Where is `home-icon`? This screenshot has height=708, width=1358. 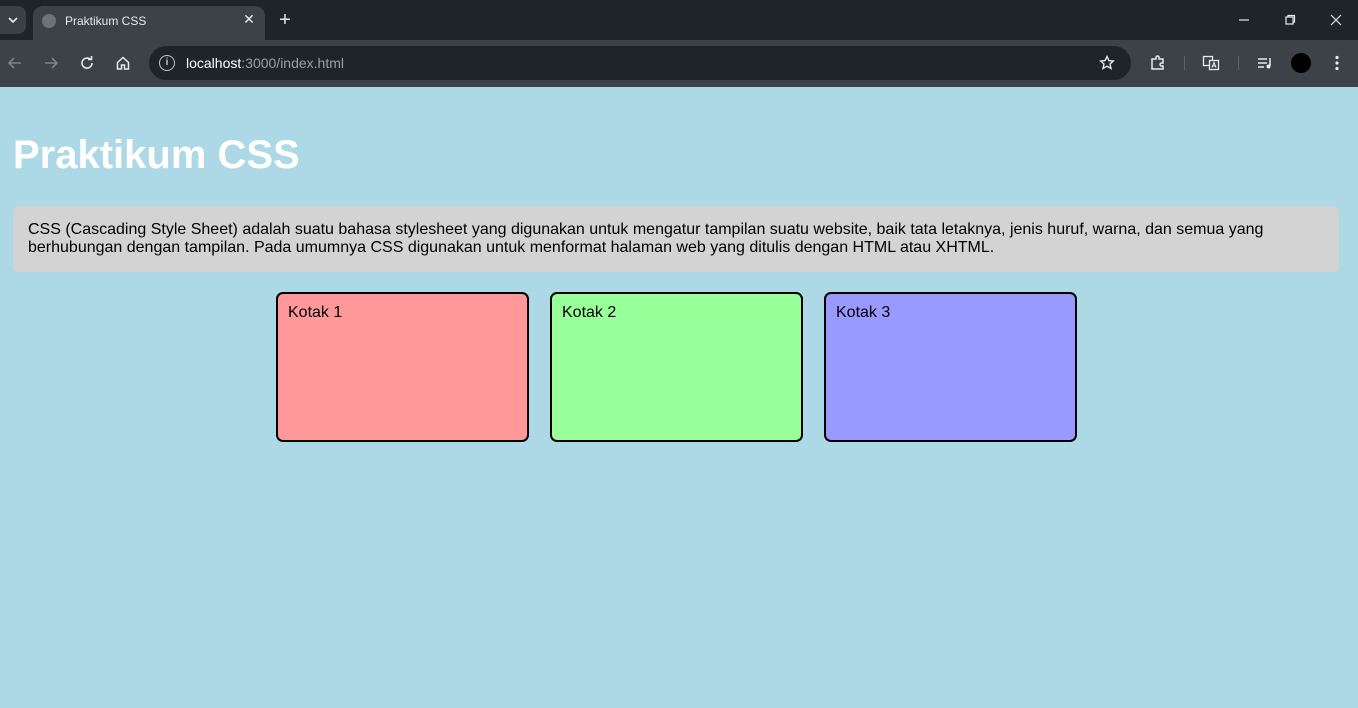
home-icon is located at coordinates (123, 63).